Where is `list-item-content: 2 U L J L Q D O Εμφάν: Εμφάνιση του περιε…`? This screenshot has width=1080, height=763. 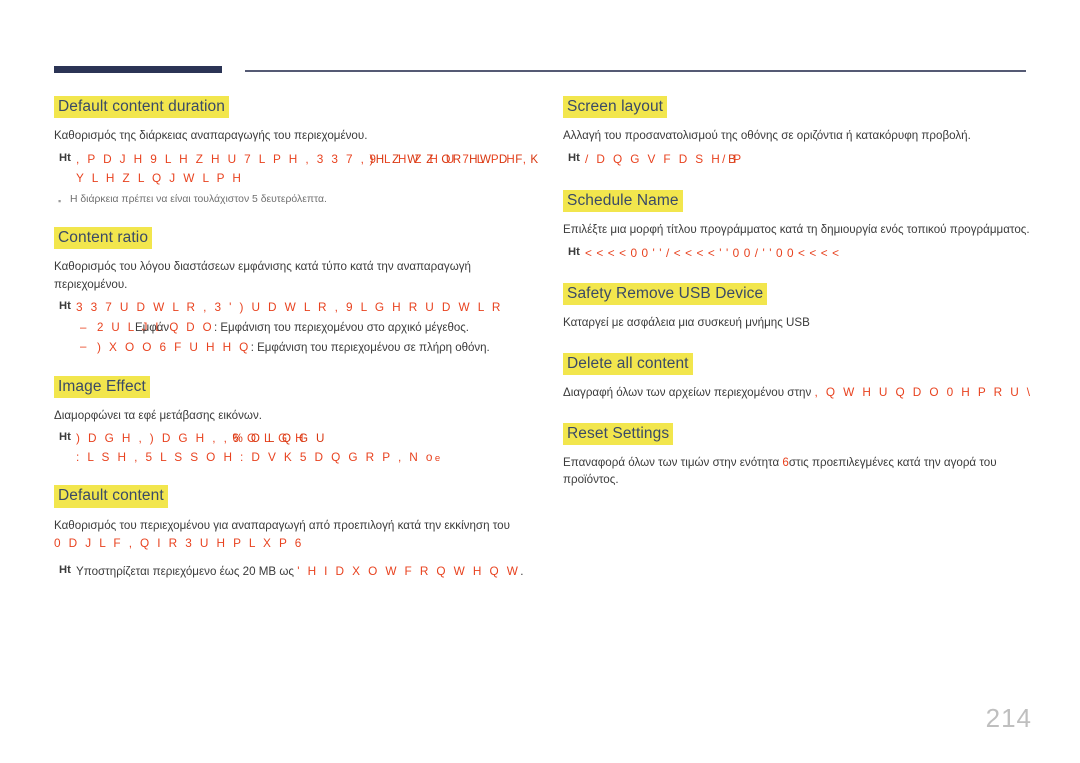
list-item-content: 2 U L J L Q D O Εμφάν: Εμφάνιση του περιε… is located at coordinates (283, 328).